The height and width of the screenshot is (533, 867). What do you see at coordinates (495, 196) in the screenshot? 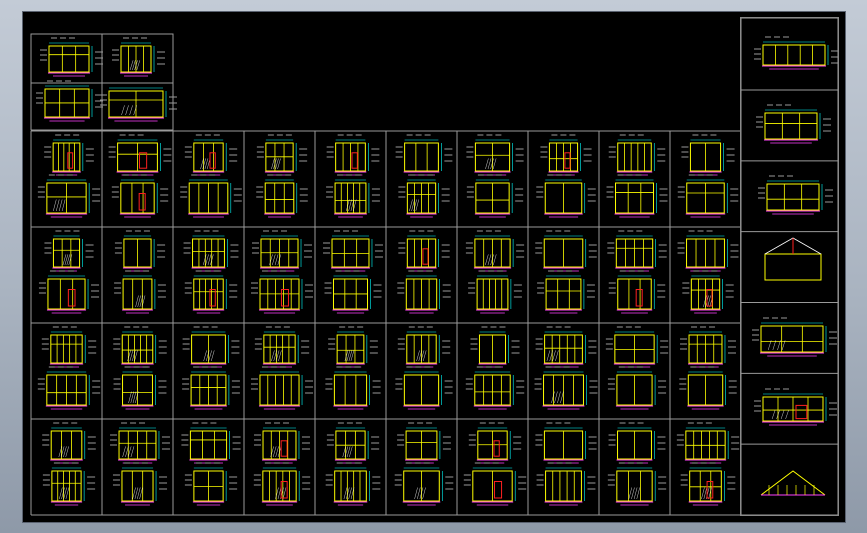
I see `elevation-r1c7-b` at bounding box center [495, 196].